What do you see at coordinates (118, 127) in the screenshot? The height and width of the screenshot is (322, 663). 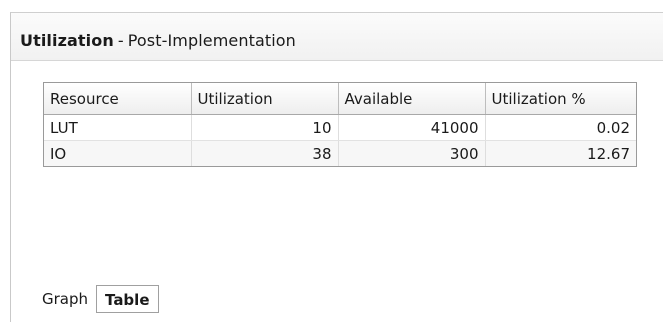 I see `cell-resource: LUT` at bounding box center [118, 127].